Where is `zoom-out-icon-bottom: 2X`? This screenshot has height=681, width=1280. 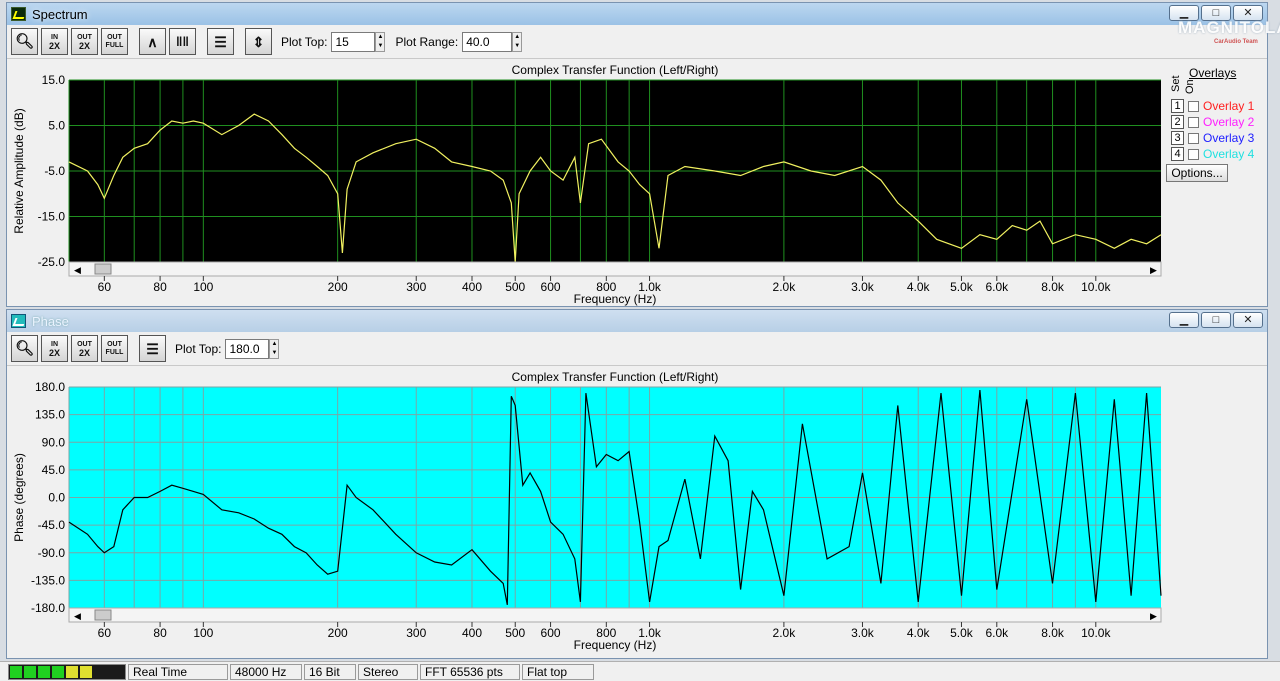
zoom-out-icon-bottom: 2X is located at coordinates (84, 352).